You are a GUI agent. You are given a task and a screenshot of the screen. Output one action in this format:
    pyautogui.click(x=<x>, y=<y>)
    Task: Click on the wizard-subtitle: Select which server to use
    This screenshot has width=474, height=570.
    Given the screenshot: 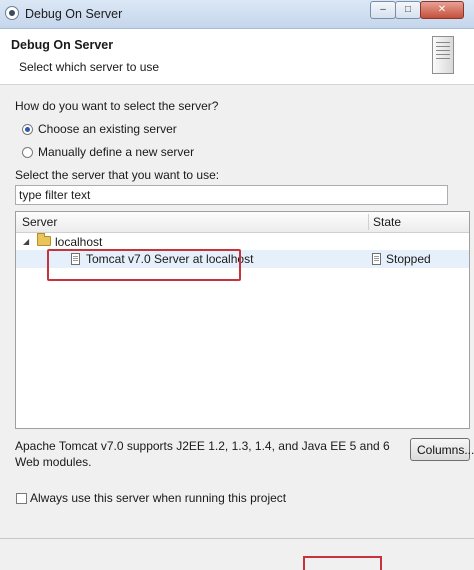 What is the action you would take?
    pyautogui.click(x=89, y=67)
    